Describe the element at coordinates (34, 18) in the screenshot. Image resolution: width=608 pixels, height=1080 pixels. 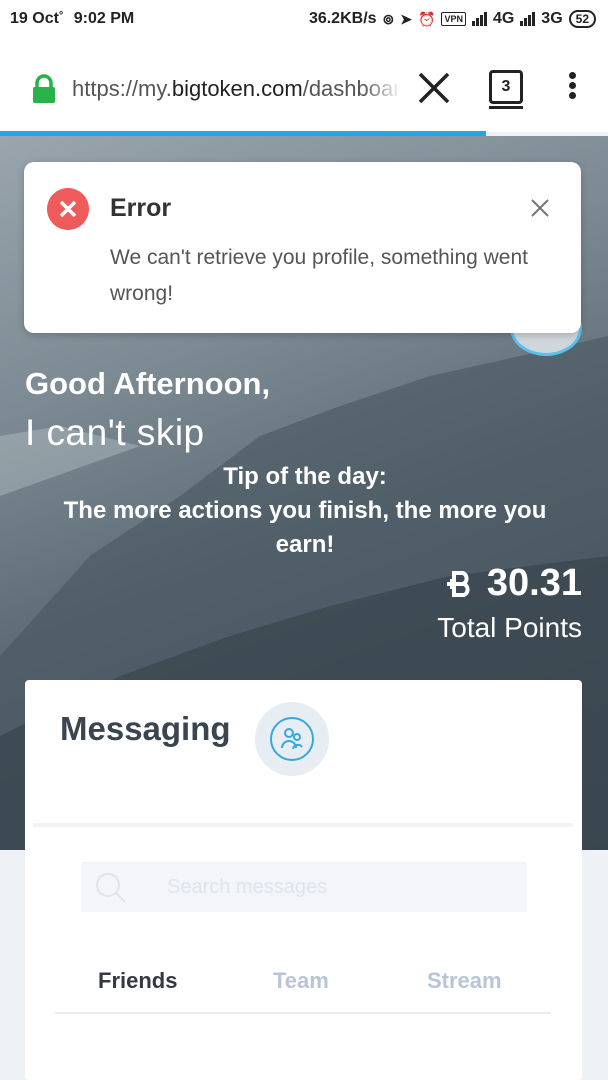
I see `status-date: 19 Oct` at that location.